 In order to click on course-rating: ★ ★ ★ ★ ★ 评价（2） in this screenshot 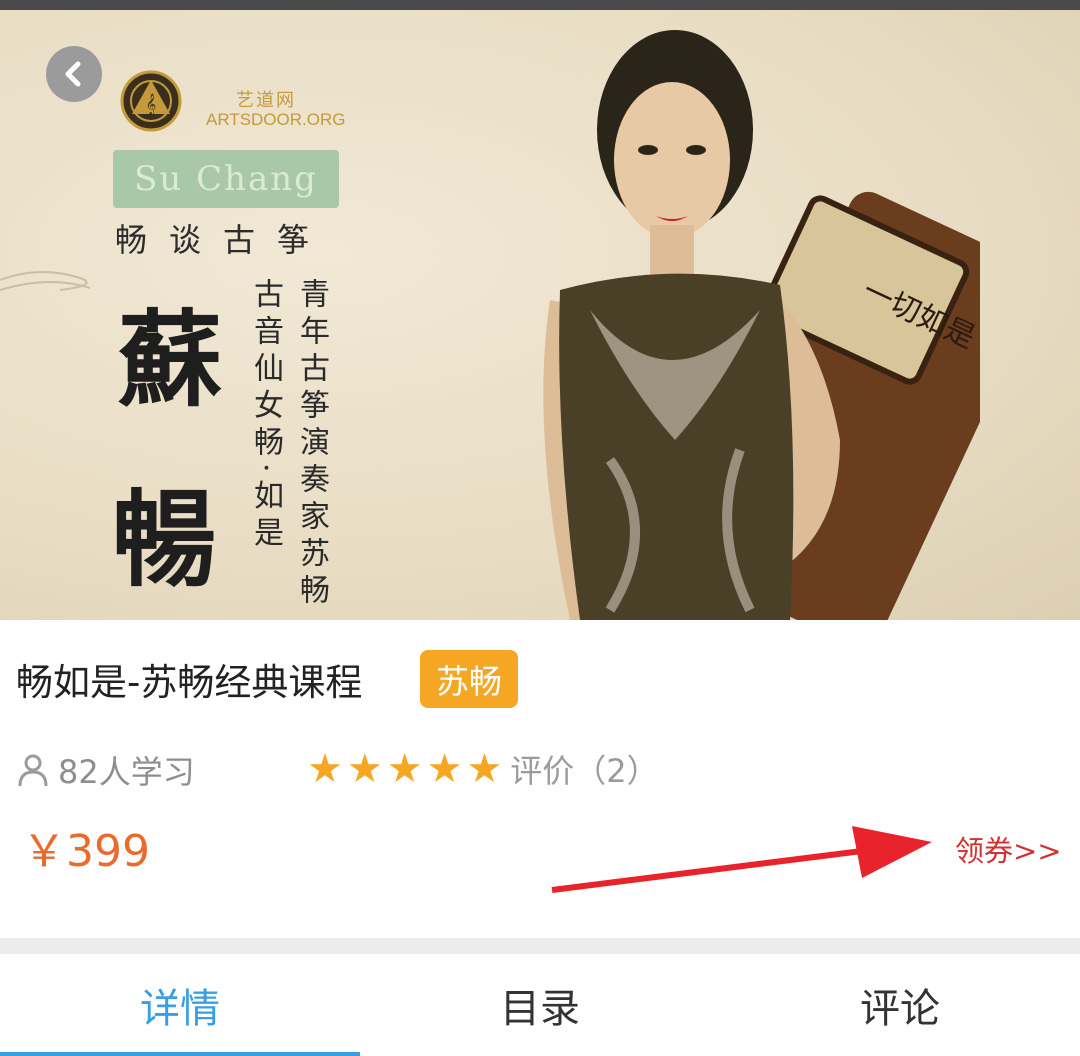, I will do `click(483, 769)`.